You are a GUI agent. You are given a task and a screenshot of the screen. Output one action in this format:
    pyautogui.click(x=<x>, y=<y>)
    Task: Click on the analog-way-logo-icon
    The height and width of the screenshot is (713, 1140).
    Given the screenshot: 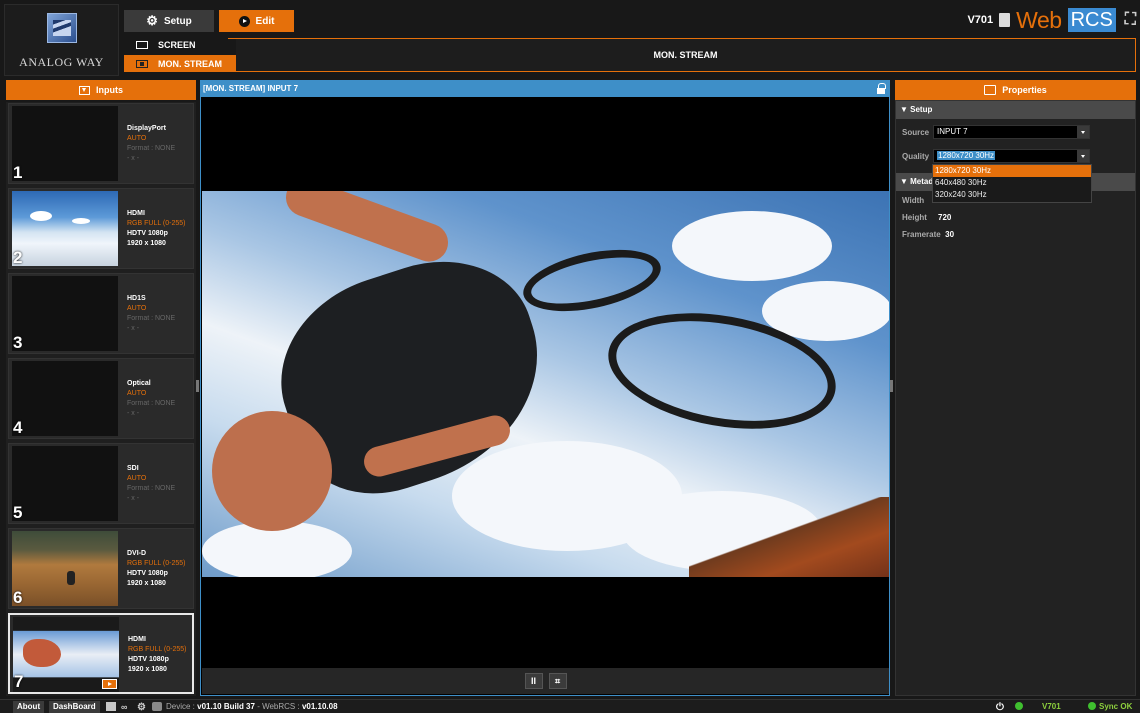 What is the action you would take?
    pyautogui.click(x=62, y=28)
    